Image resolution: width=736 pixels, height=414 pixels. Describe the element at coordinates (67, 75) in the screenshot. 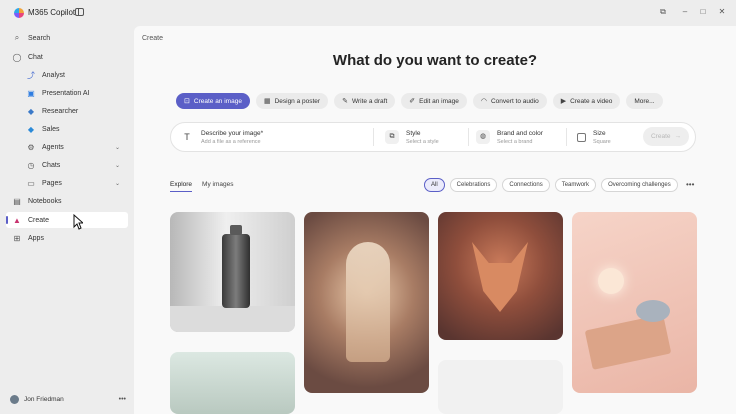

I see `sidebar-item-analyst: ⤴ Analyst` at that location.